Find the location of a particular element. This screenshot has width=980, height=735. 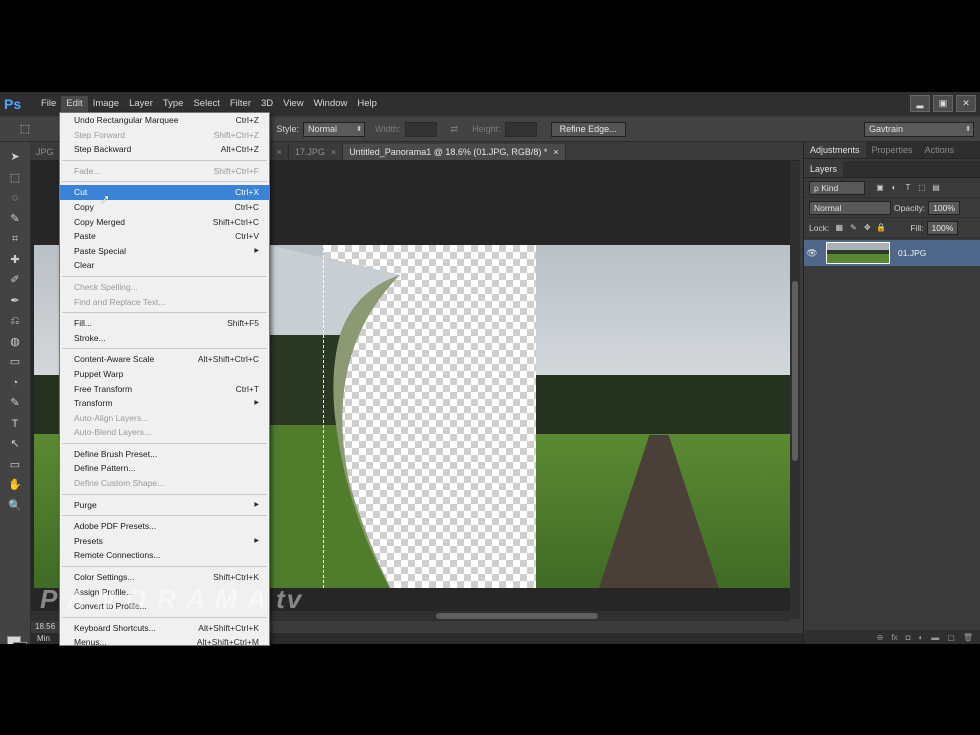

menu-item-copy: Copy Ctrl+C is located at coordinates (164, 207).